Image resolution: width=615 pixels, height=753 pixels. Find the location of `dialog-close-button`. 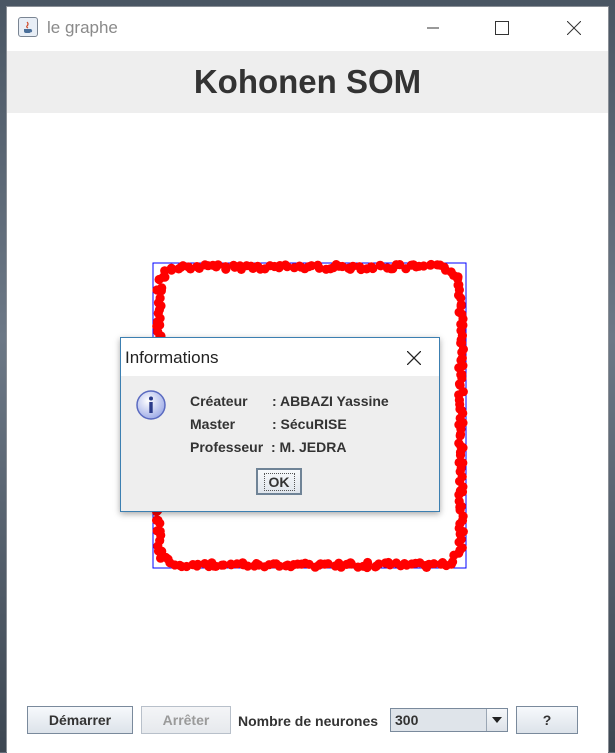

dialog-close-button is located at coordinates (414, 358).